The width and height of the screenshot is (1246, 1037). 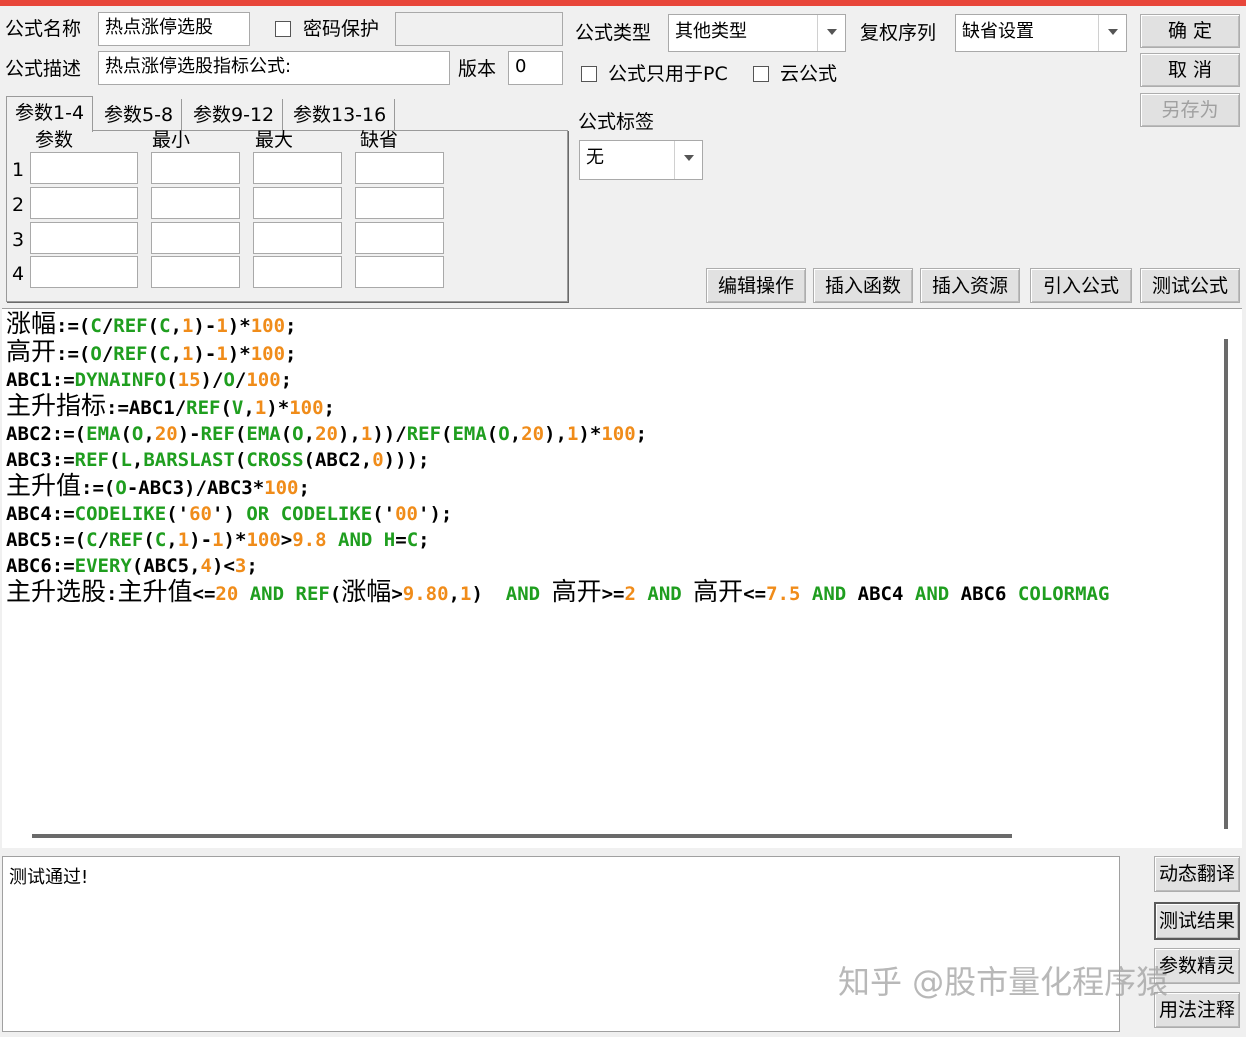 What do you see at coordinates (195, 272) in the screenshot?
I see `param-4-min-input` at bounding box center [195, 272].